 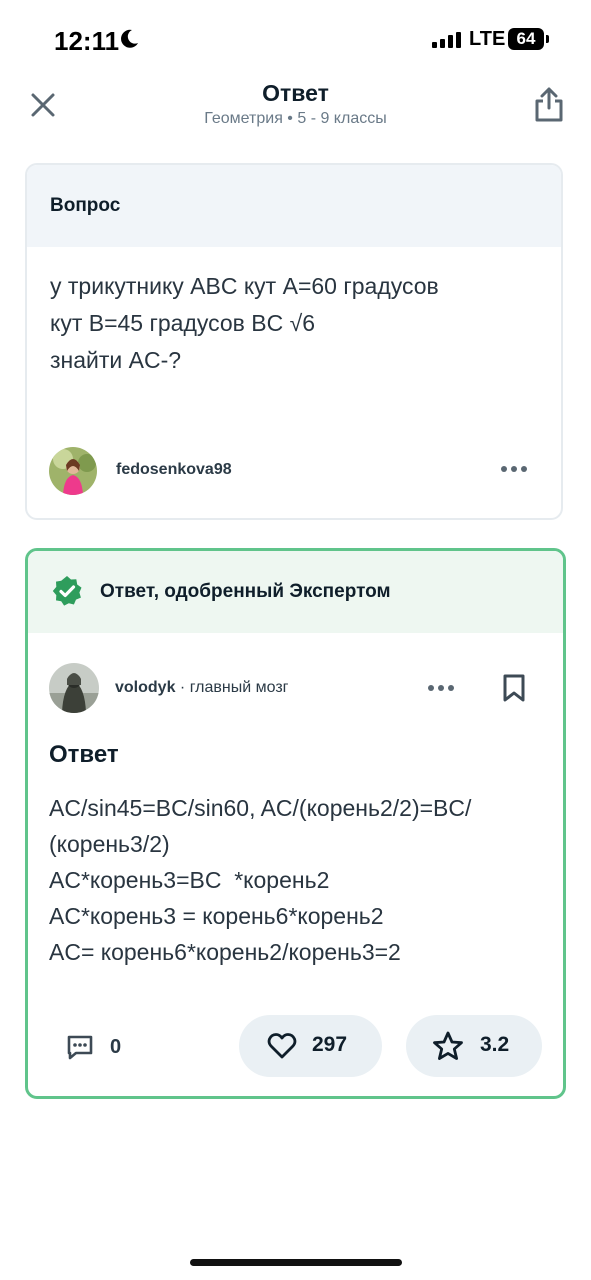 What do you see at coordinates (129, 38) in the screenshot?
I see `moon-icon` at bounding box center [129, 38].